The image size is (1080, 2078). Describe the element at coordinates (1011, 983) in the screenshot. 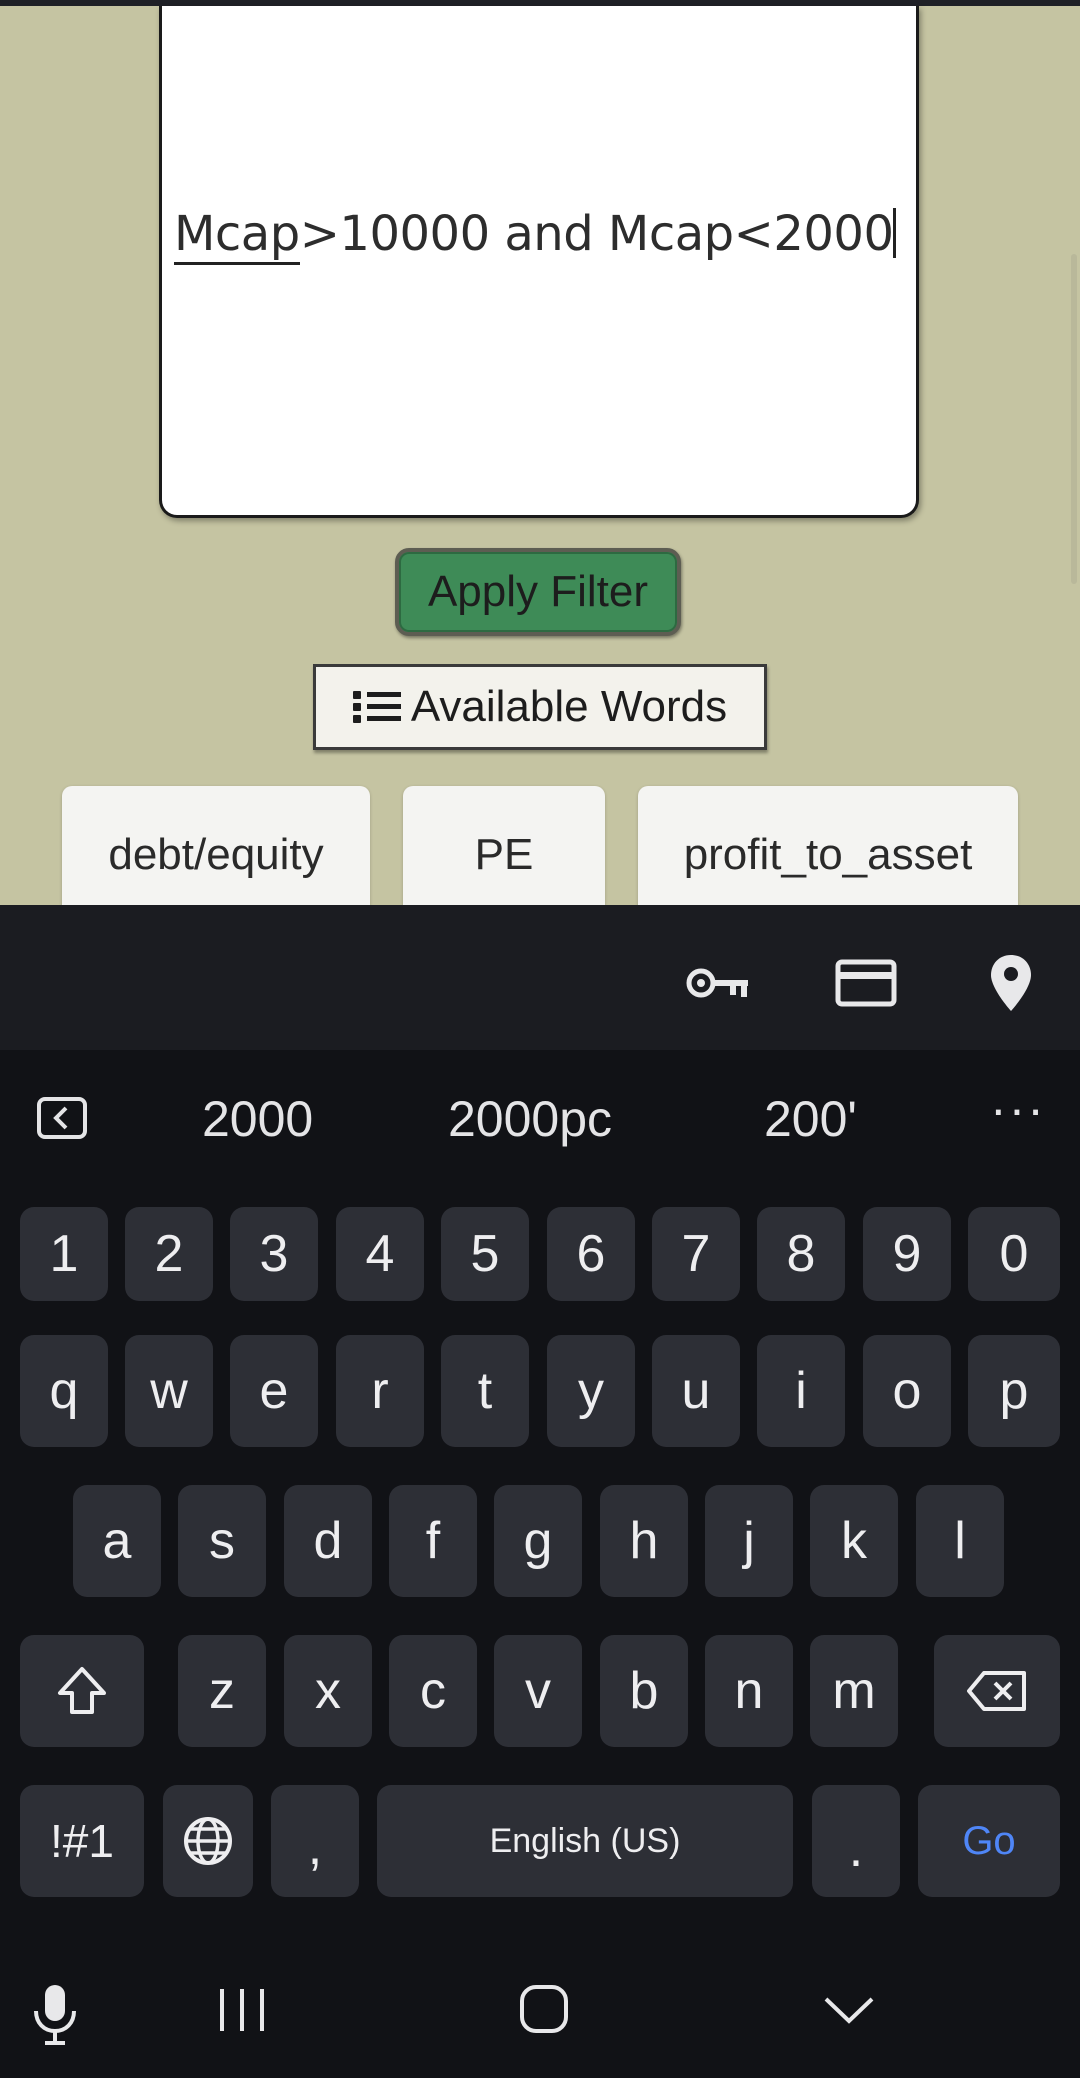

I see `location-pin-icon` at that location.